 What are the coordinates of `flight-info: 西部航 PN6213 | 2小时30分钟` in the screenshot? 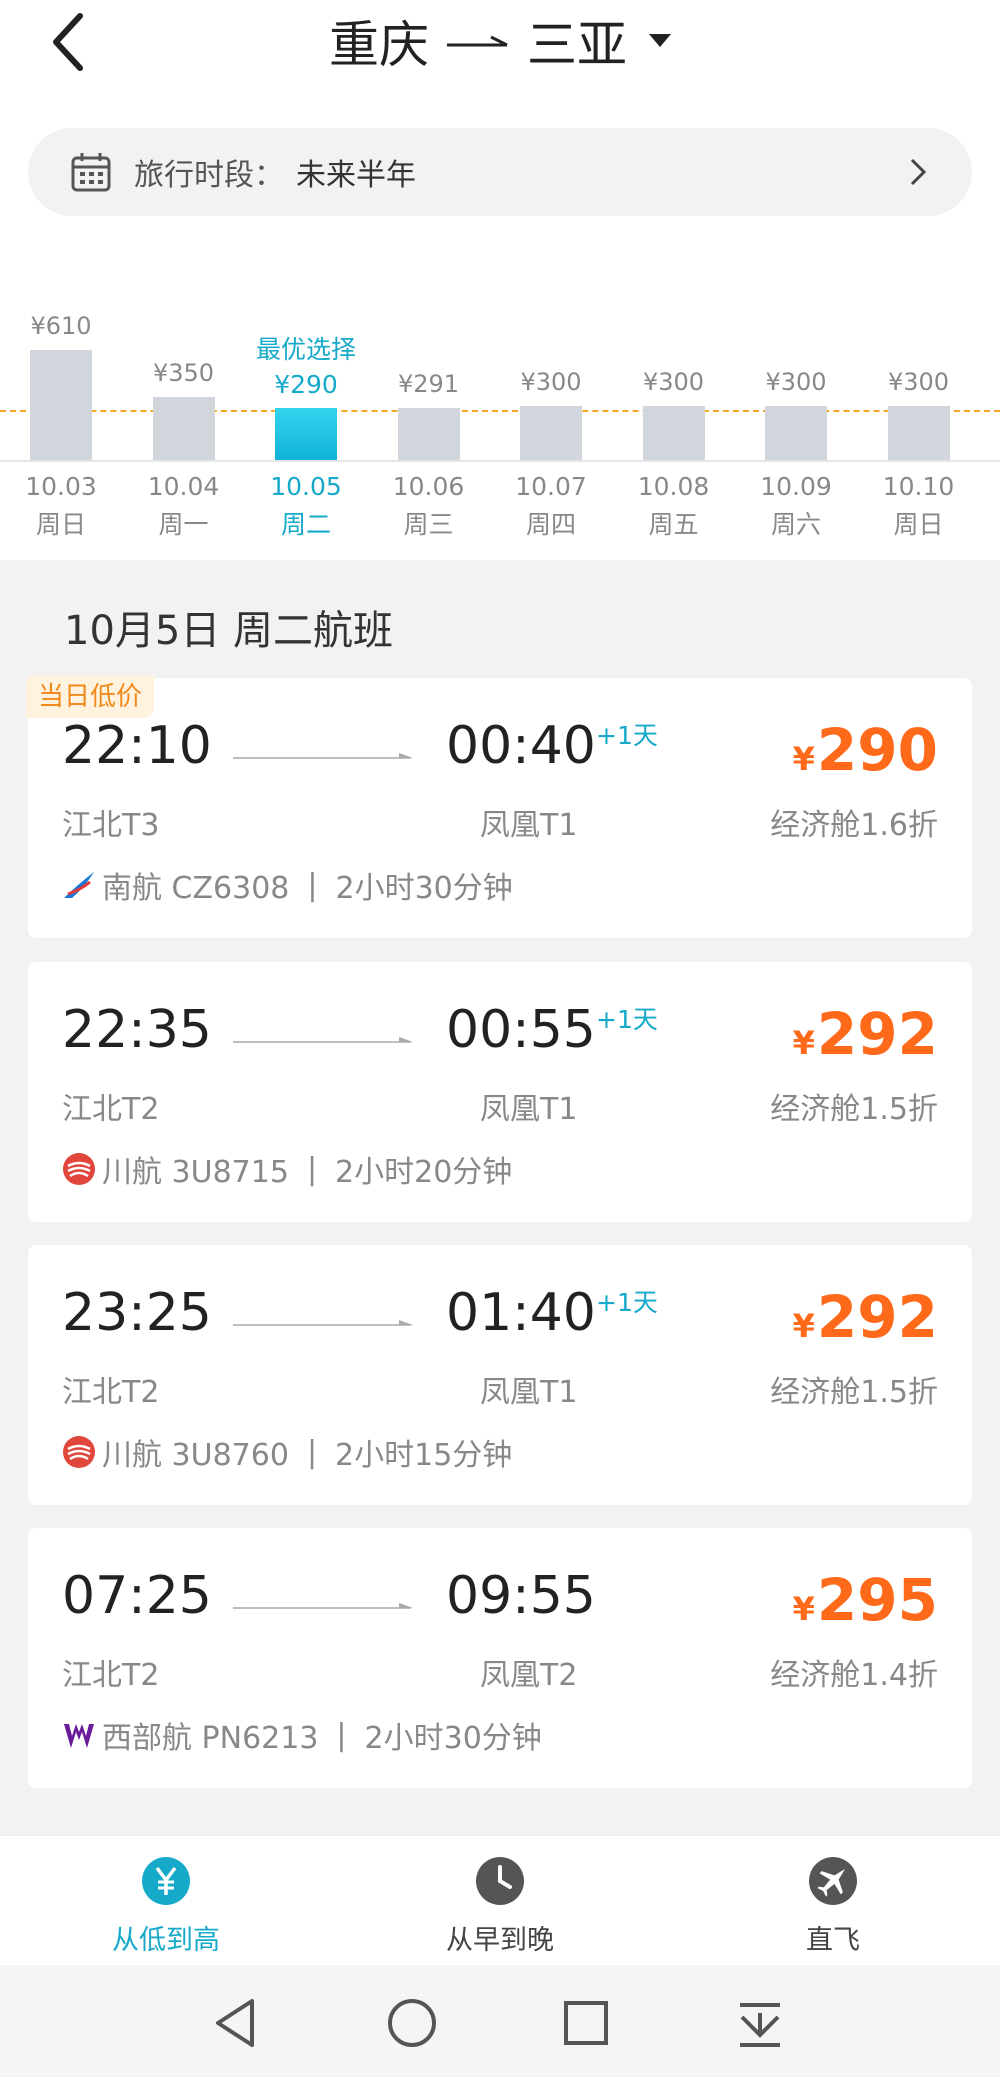 It's located at (302, 1735).